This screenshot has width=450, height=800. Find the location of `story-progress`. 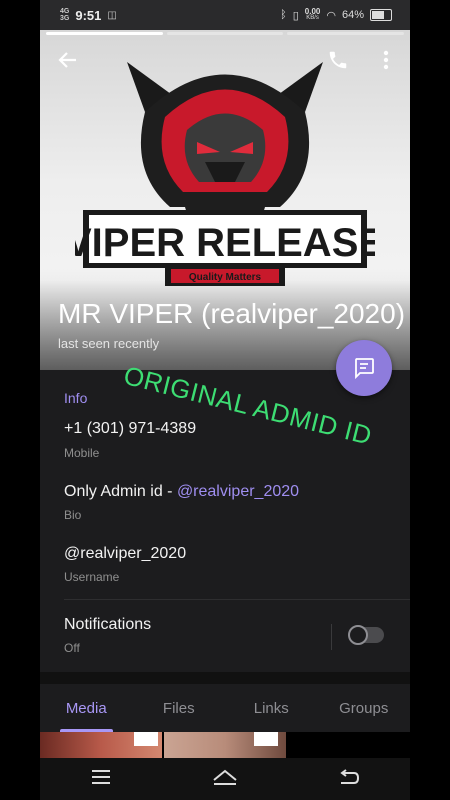

story-progress is located at coordinates (225, 33).